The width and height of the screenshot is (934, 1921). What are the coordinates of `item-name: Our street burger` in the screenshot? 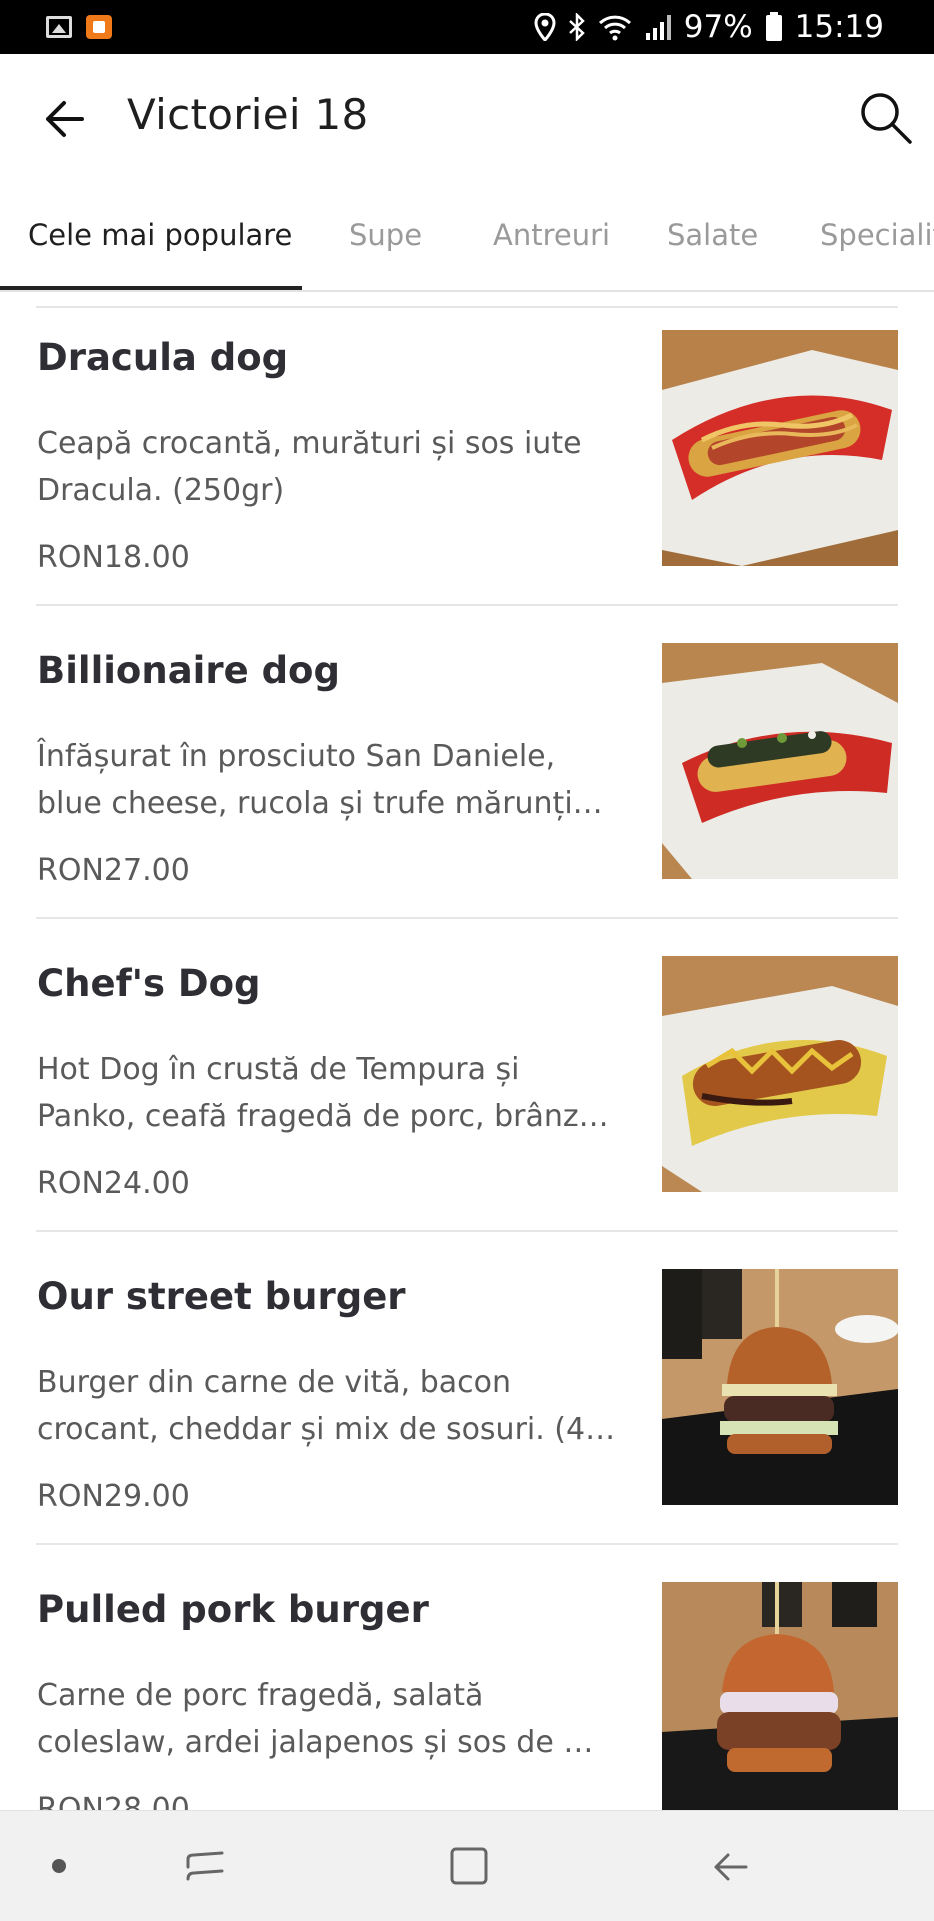 It's located at (221, 1296).